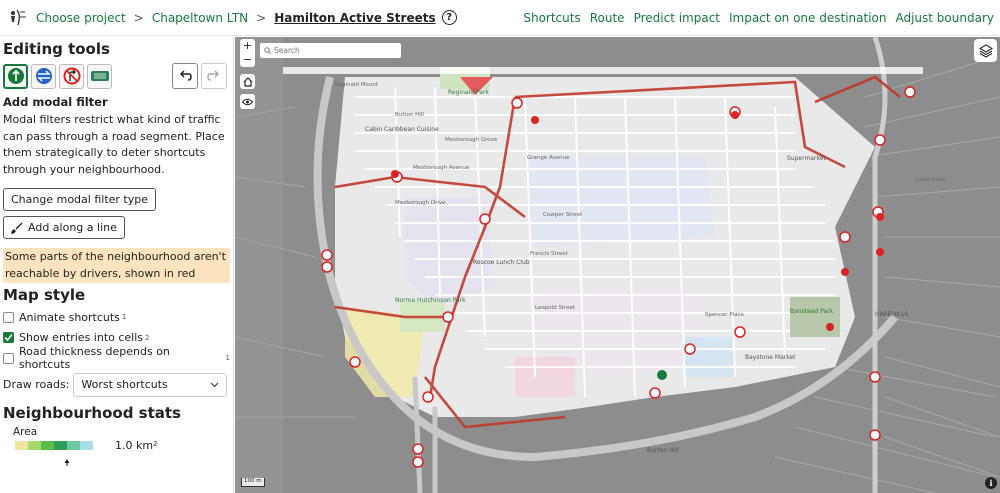 Image resolution: width=1000 pixels, height=493 pixels. I want to click on undo-button, so click(185, 76).